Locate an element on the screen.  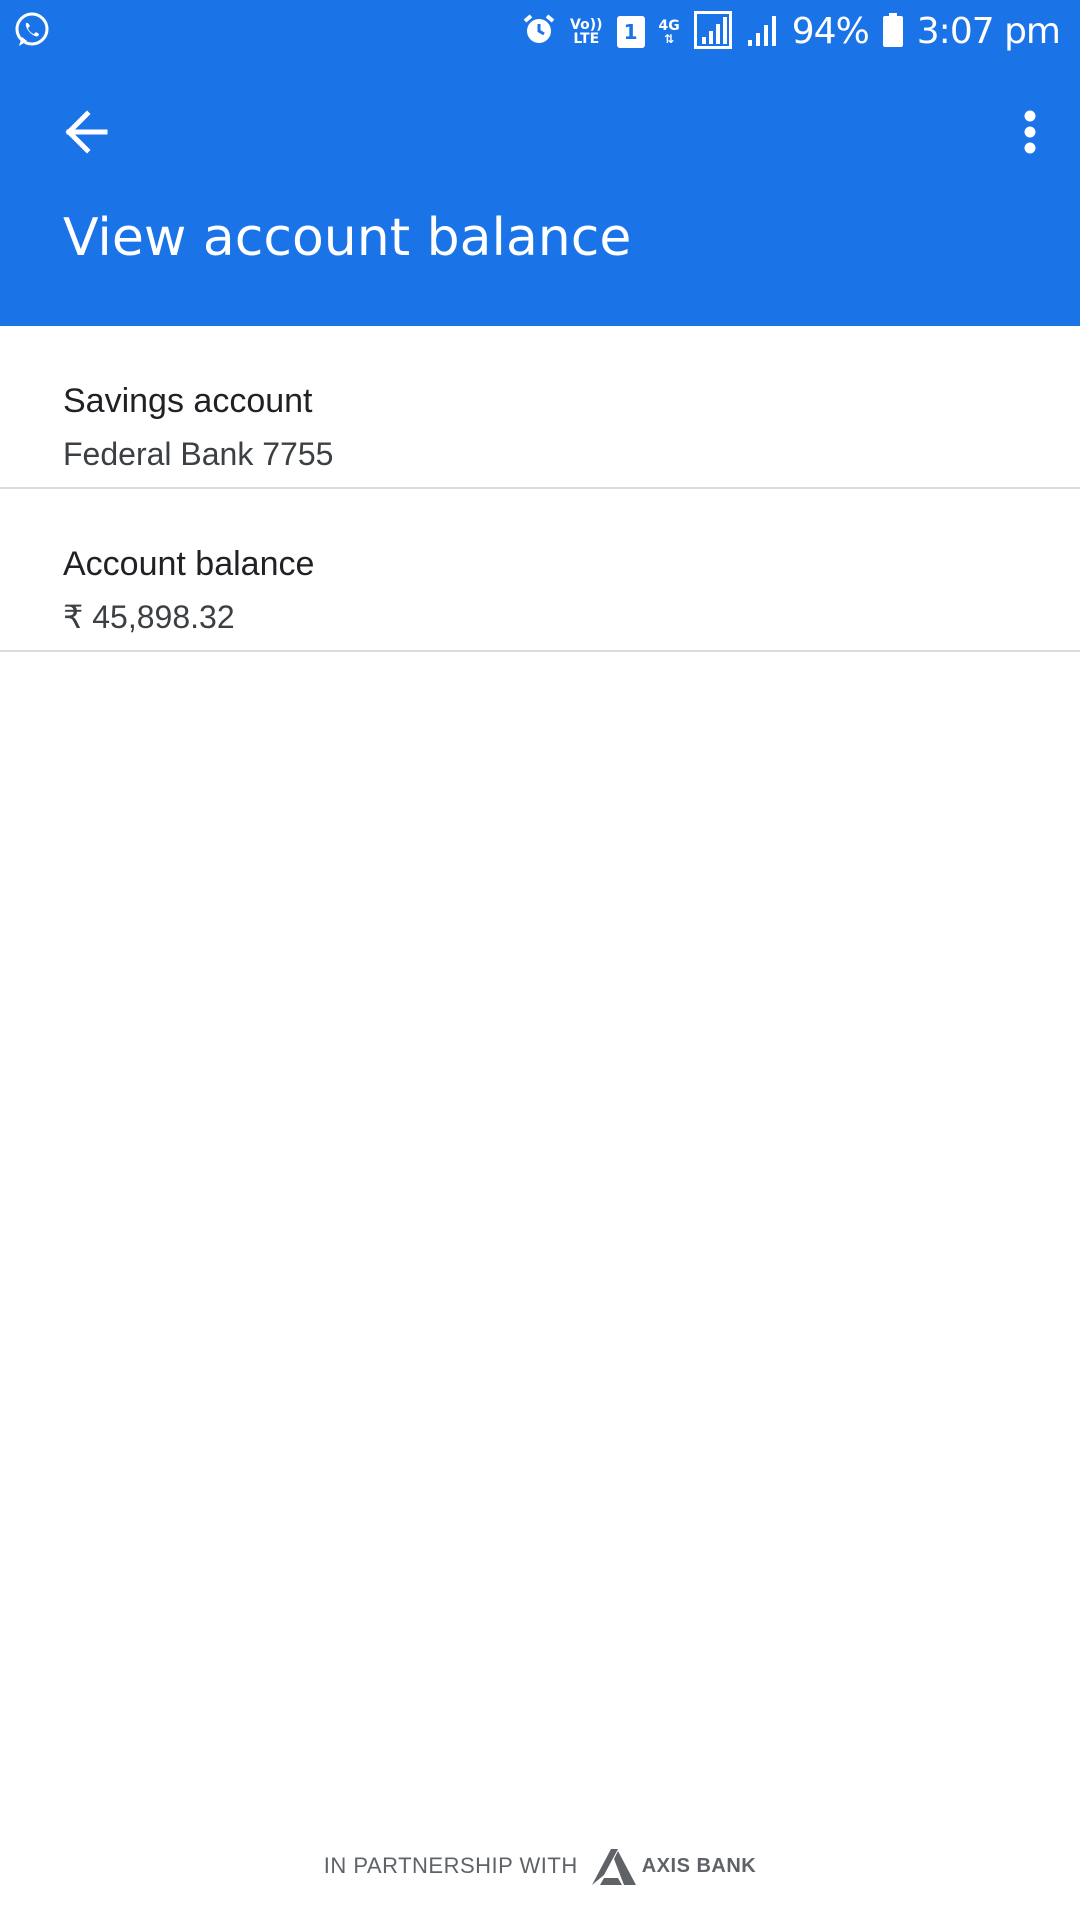
back-button is located at coordinates (86, 134).